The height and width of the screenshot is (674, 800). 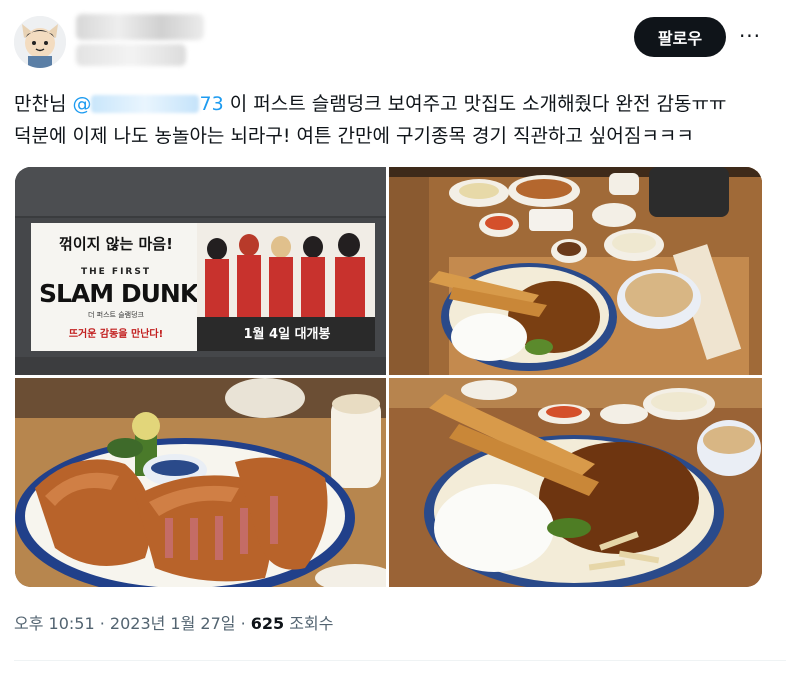 I want to click on mention-tail: 73, so click(x=211, y=104).